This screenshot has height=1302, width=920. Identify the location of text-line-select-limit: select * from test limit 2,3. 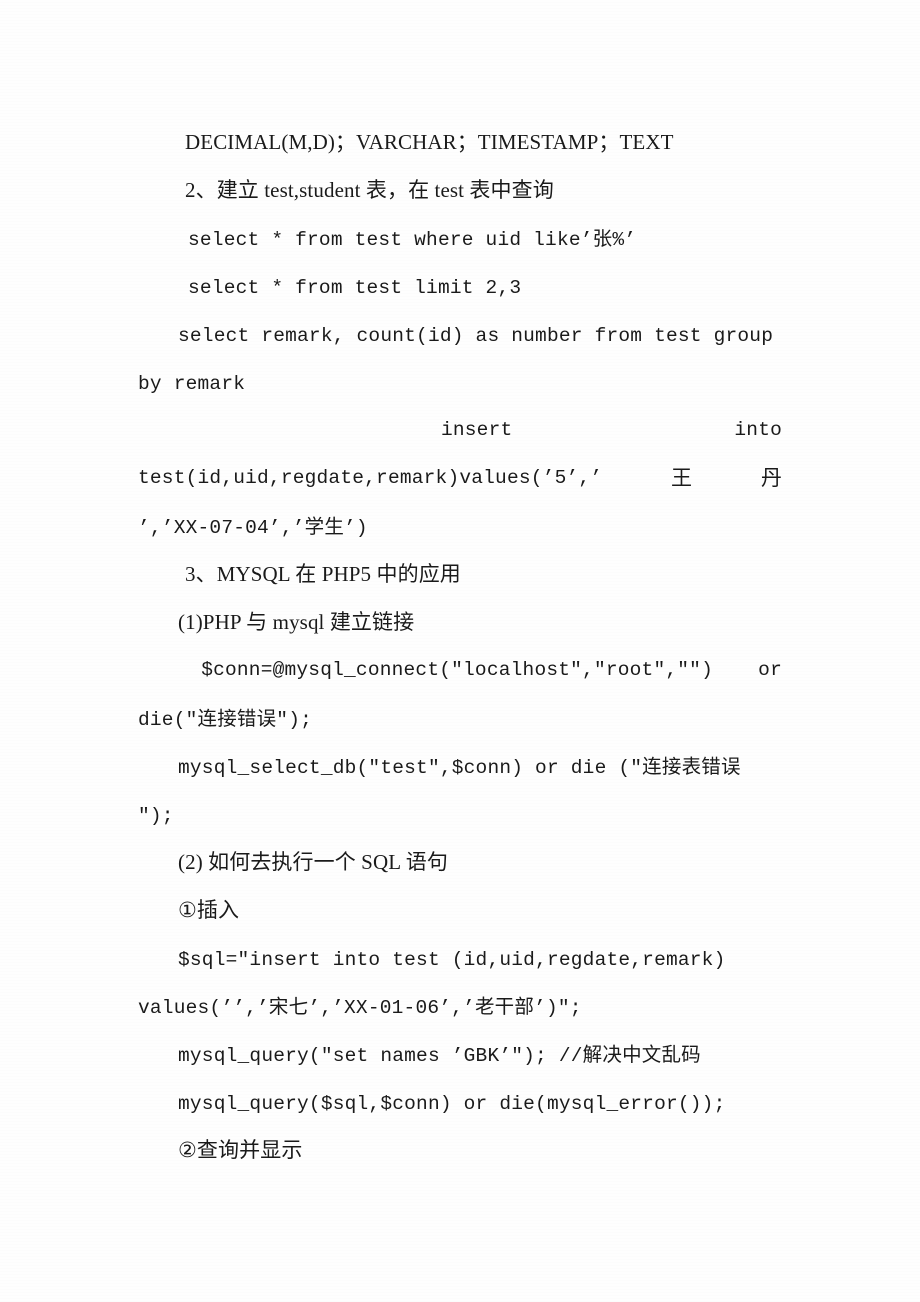
(460, 286).